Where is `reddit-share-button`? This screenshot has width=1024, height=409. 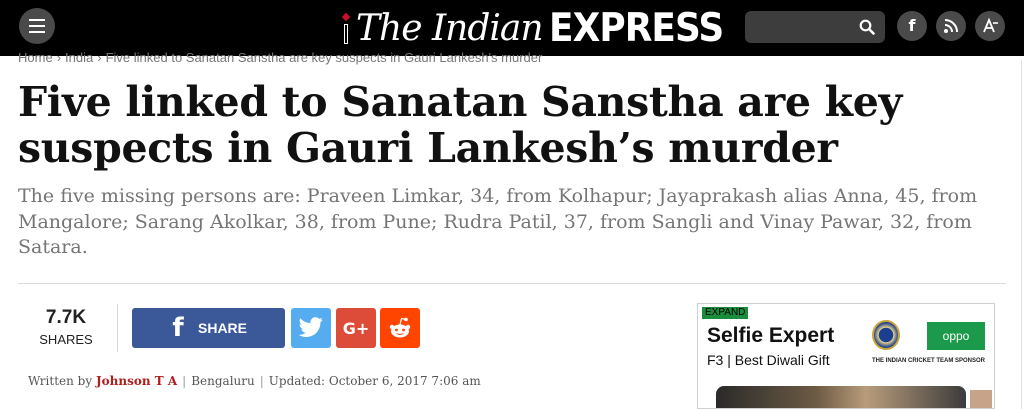
reddit-share-button is located at coordinates (400, 328).